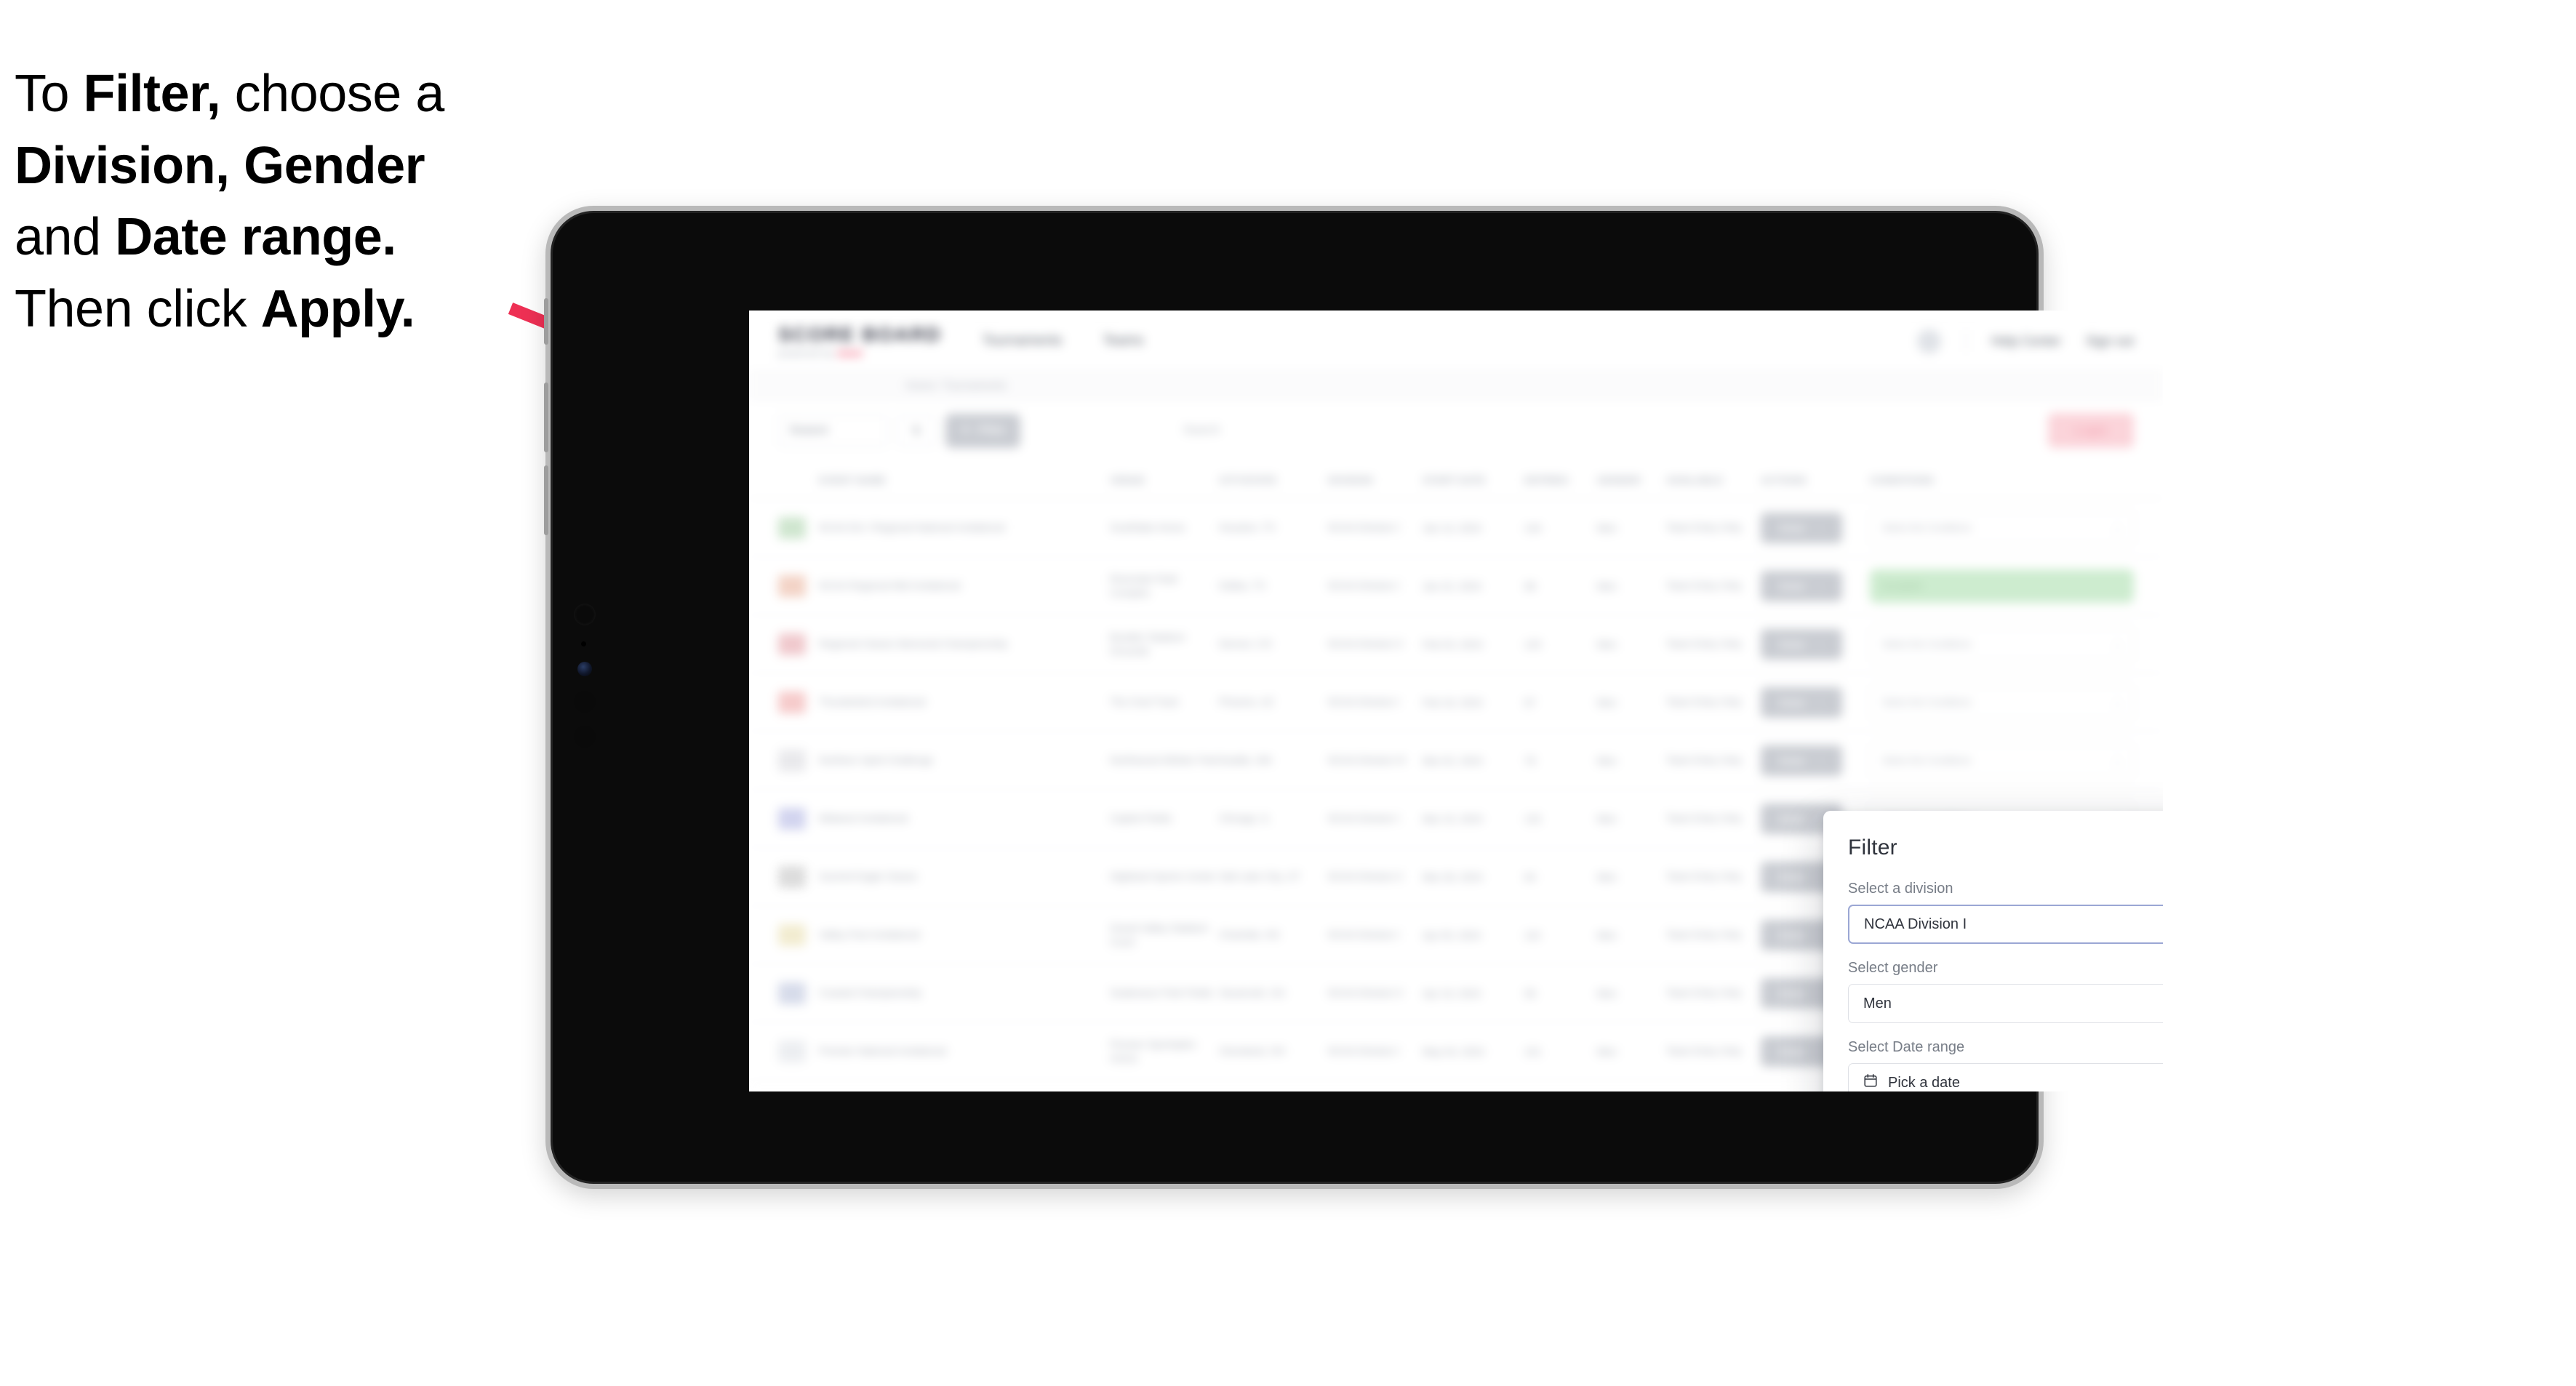 This screenshot has height=1386, width=2576. What do you see at coordinates (966, 430) in the screenshot?
I see `filter-icon: ▼` at bounding box center [966, 430].